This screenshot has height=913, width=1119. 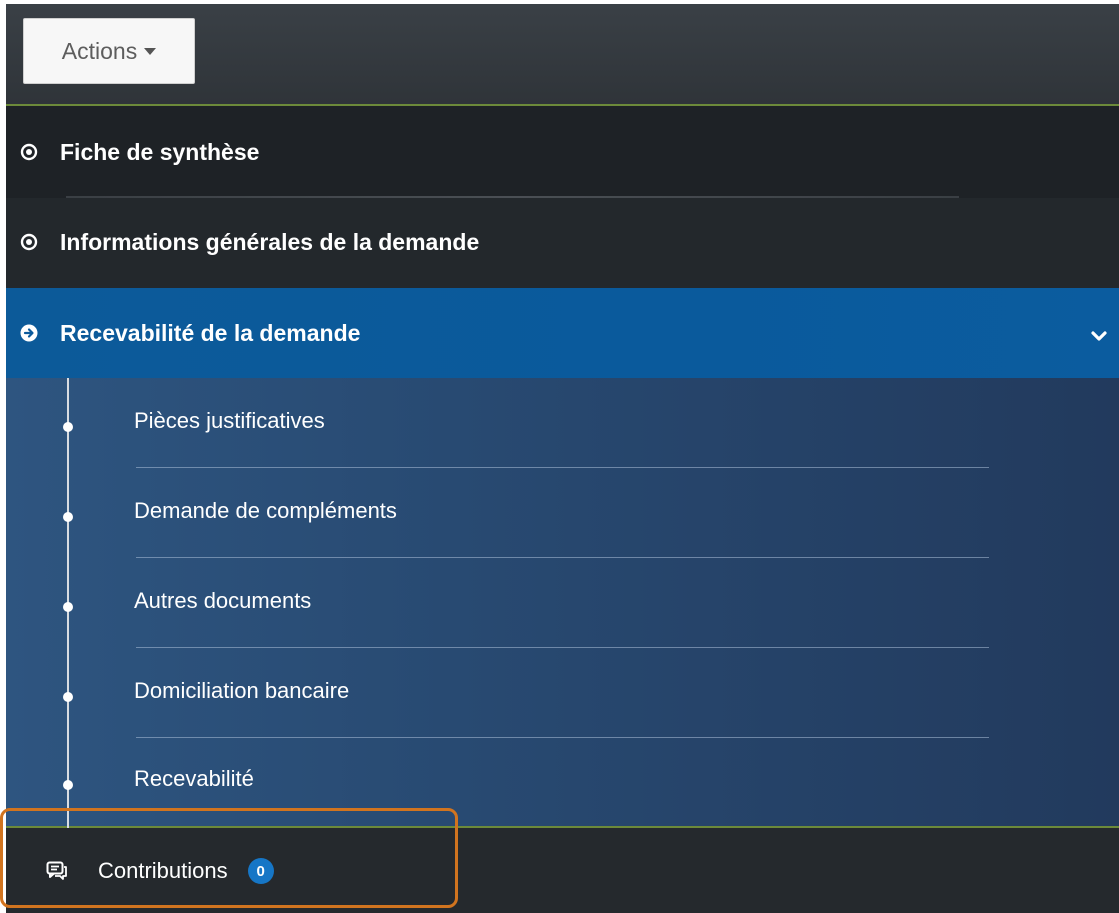 I want to click on submenu-item-pieces-justificatives: Pièces justificatives, so click(x=562, y=423).